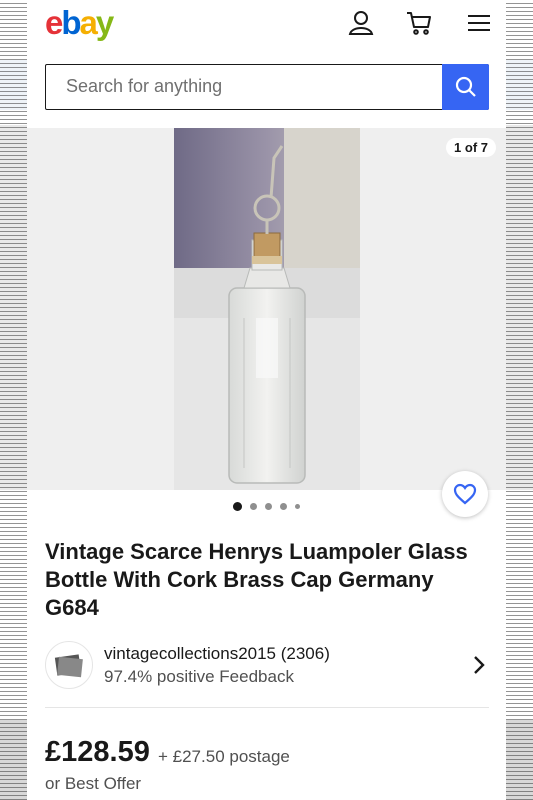 This screenshot has width=533, height=800. I want to click on carousel-dots, so click(266, 506).